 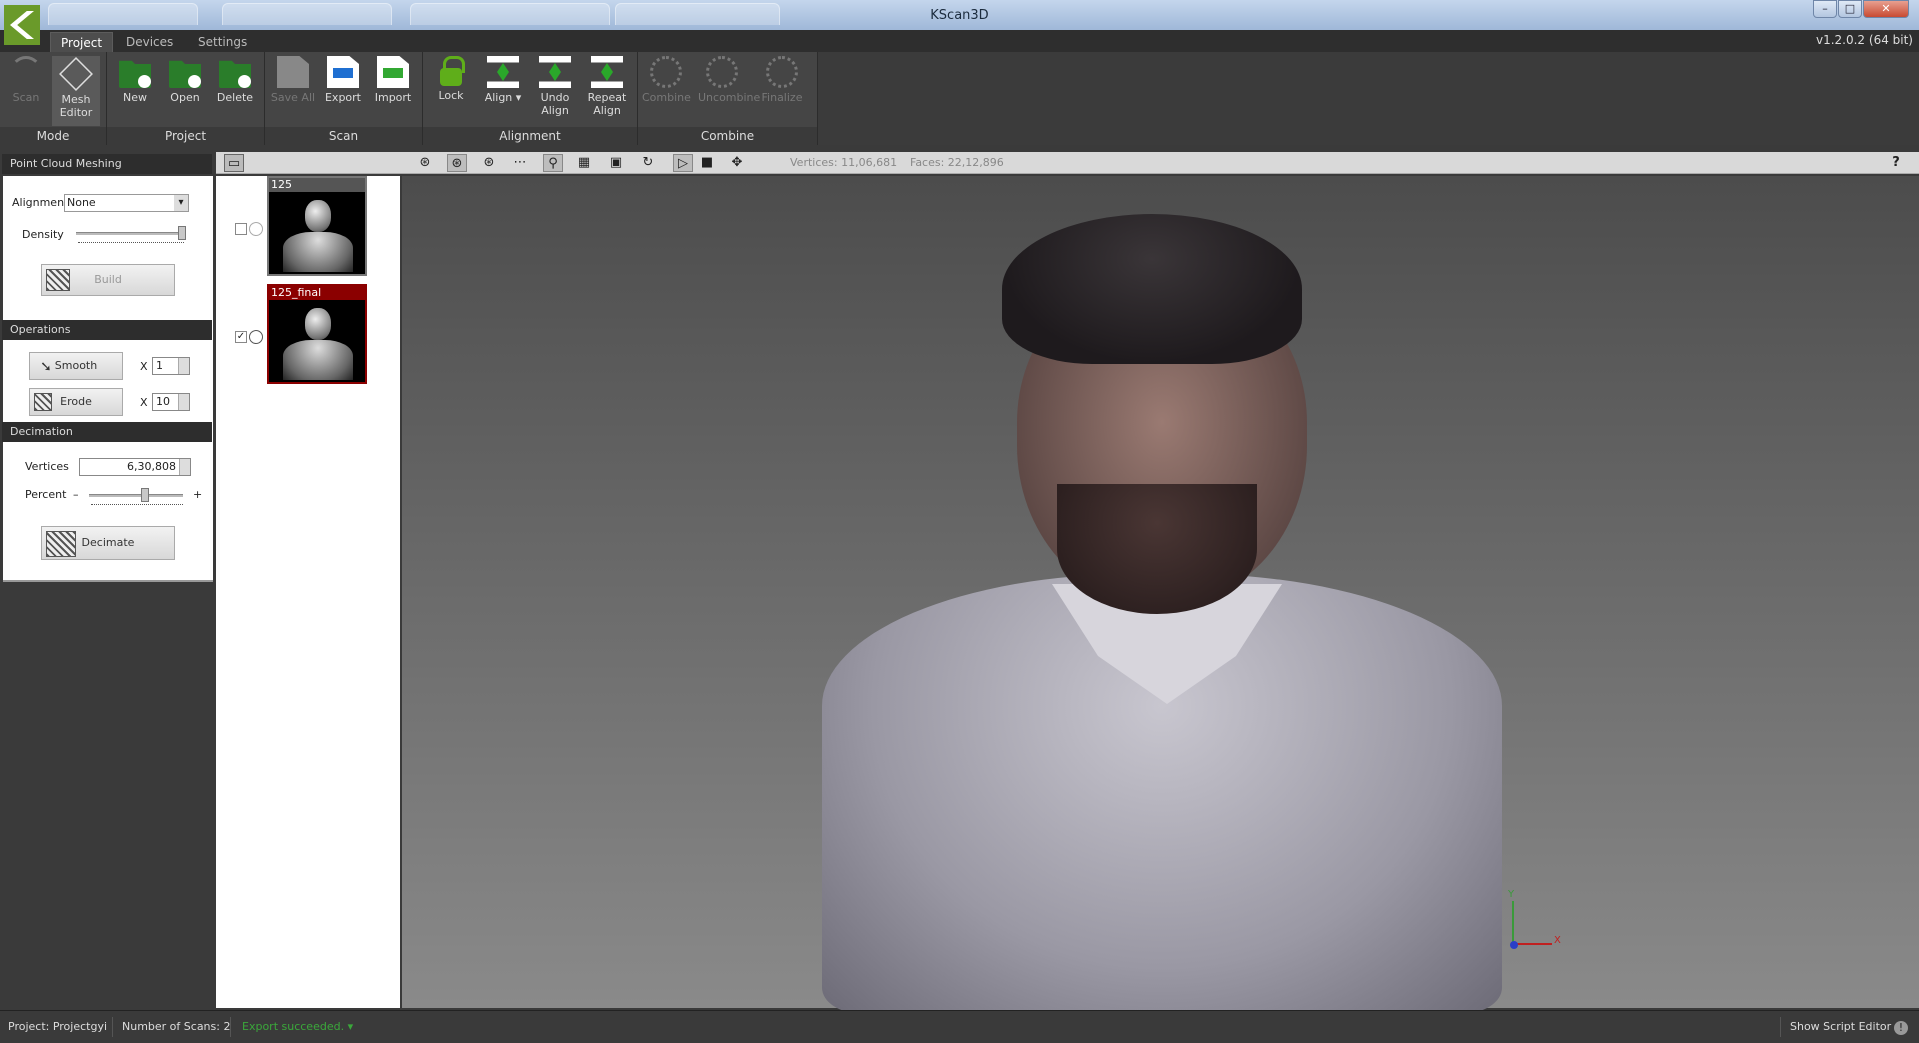 What do you see at coordinates (1901, 1028) in the screenshot?
I see `info-icon: !` at bounding box center [1901, 1028].